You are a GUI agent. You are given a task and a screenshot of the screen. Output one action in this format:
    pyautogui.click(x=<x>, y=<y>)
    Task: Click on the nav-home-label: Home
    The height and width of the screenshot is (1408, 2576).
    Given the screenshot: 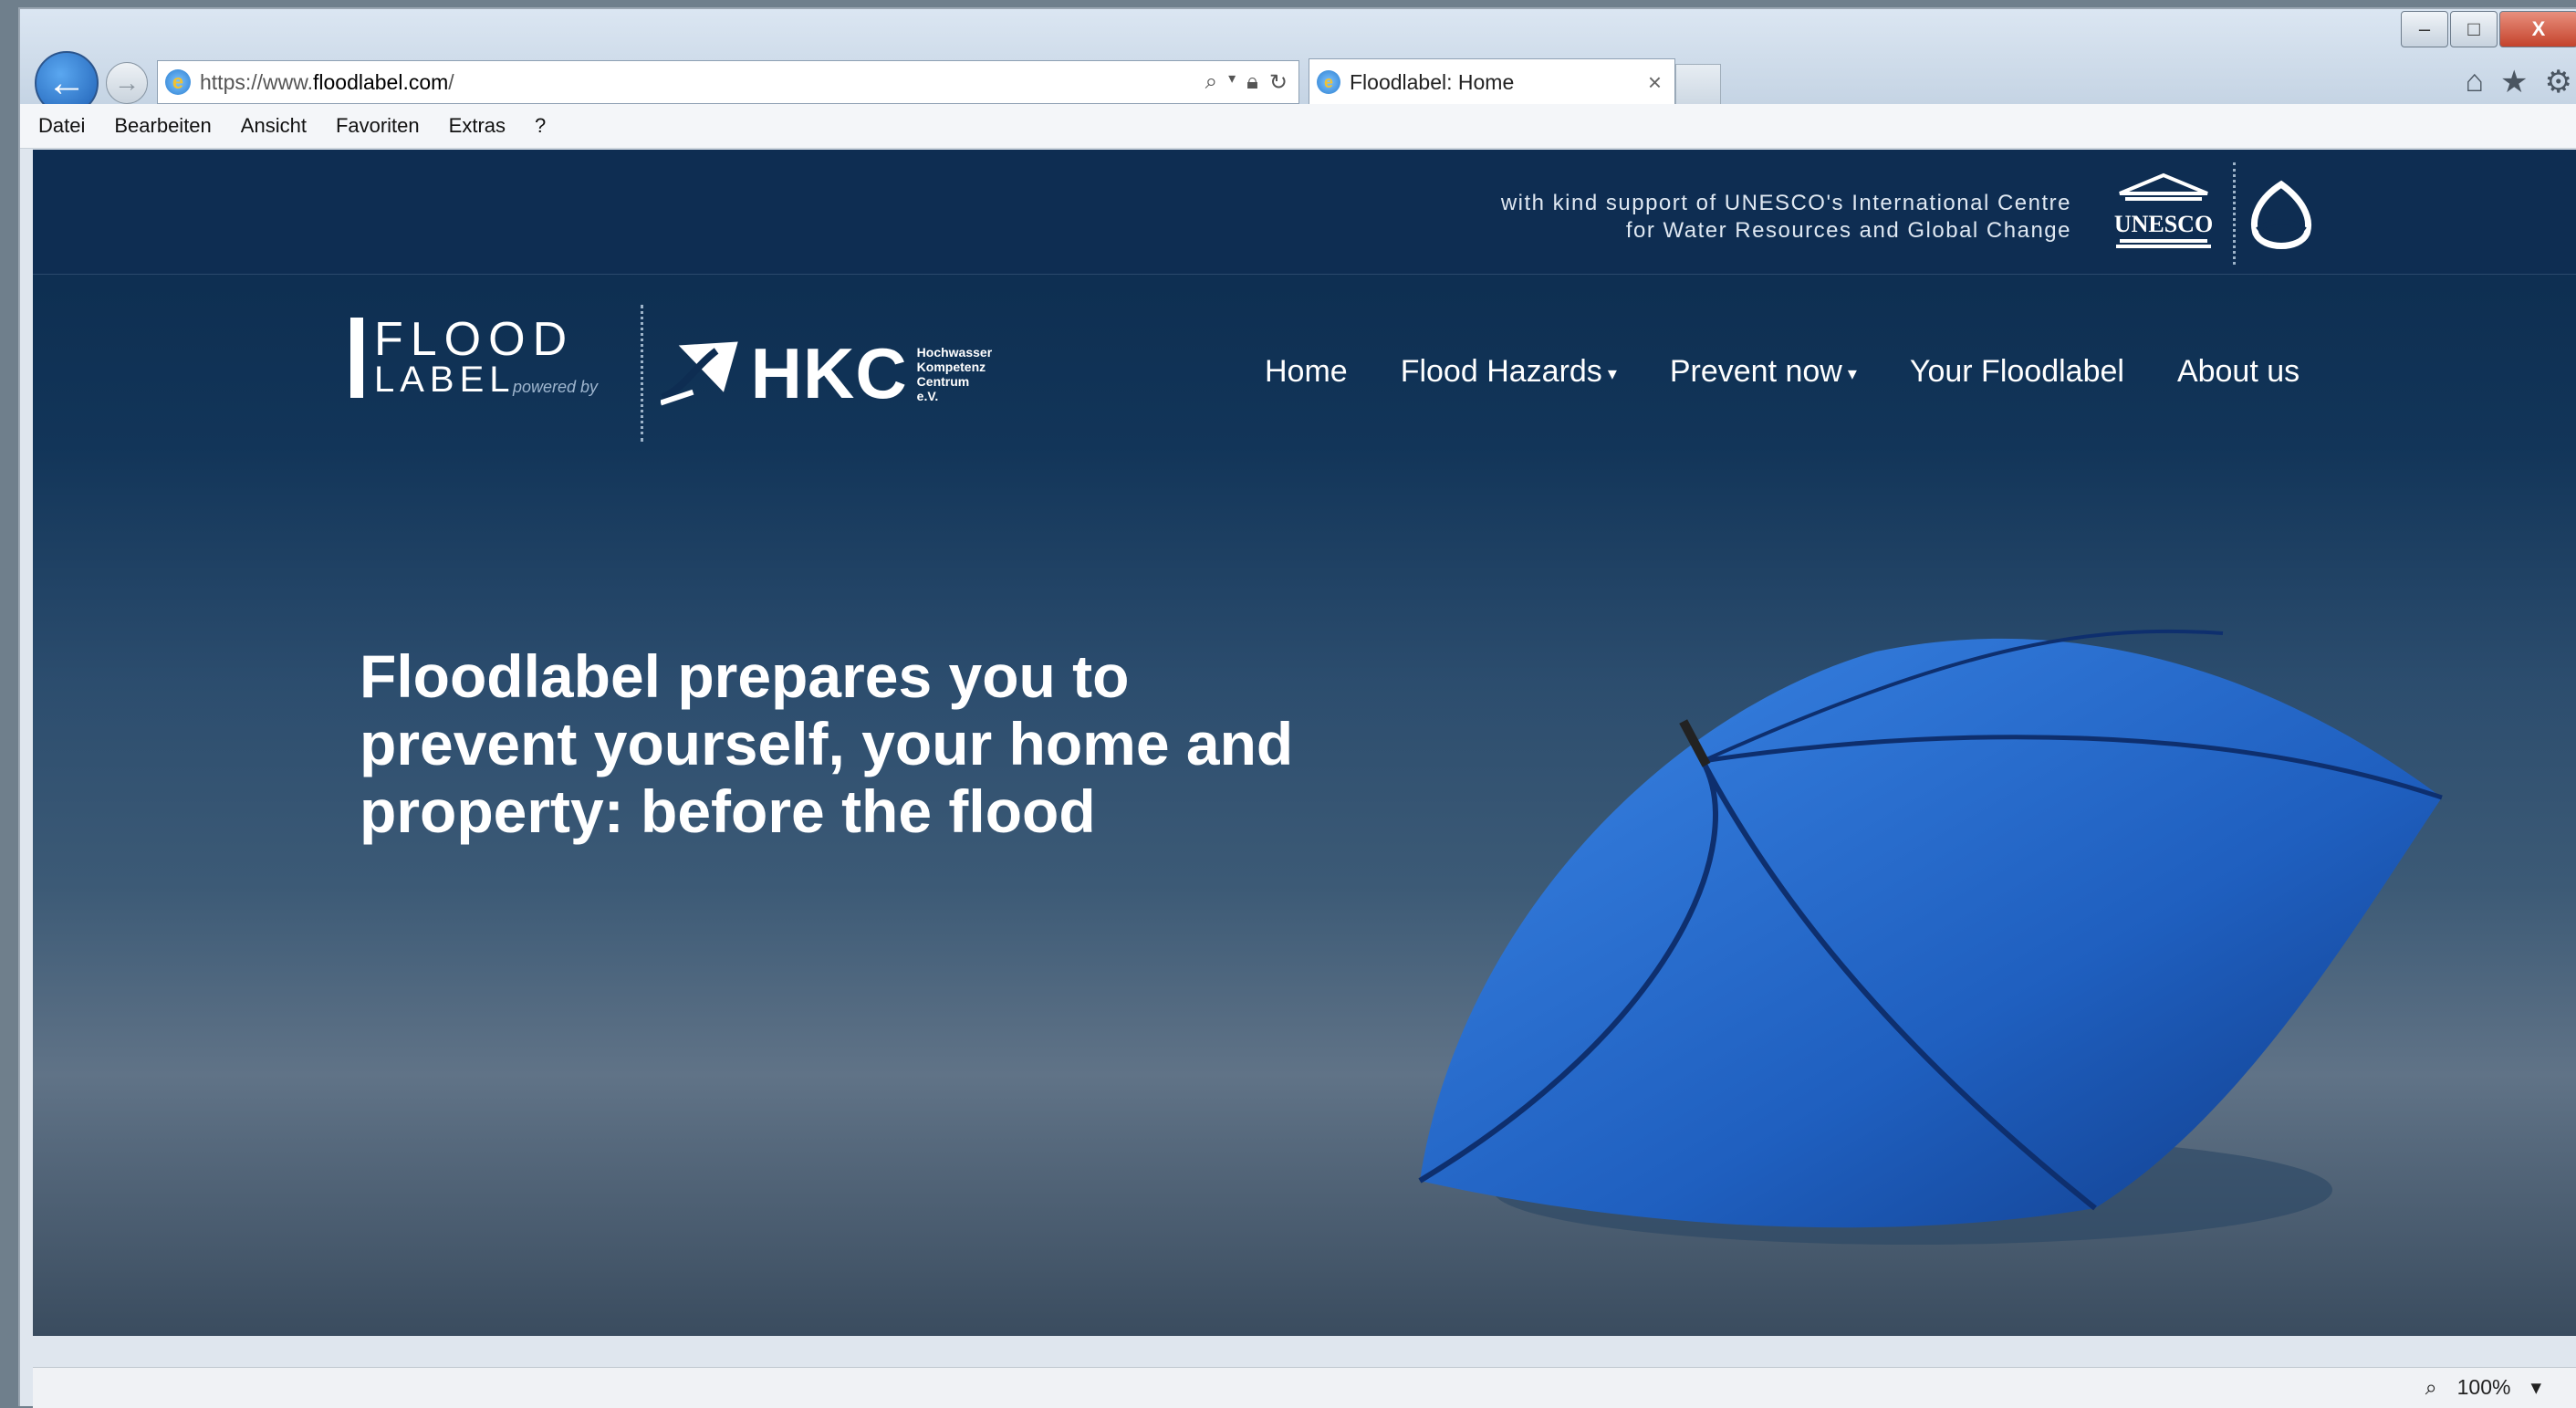 What is the action you would take?
    pyautogui.click(x=1306, y=371)
    